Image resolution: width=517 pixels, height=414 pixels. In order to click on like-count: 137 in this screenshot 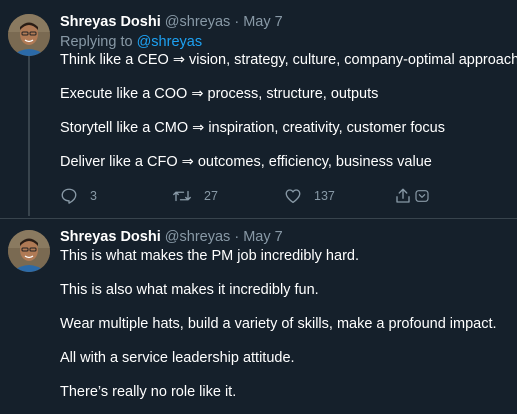, I will do `click(324, 196)`.